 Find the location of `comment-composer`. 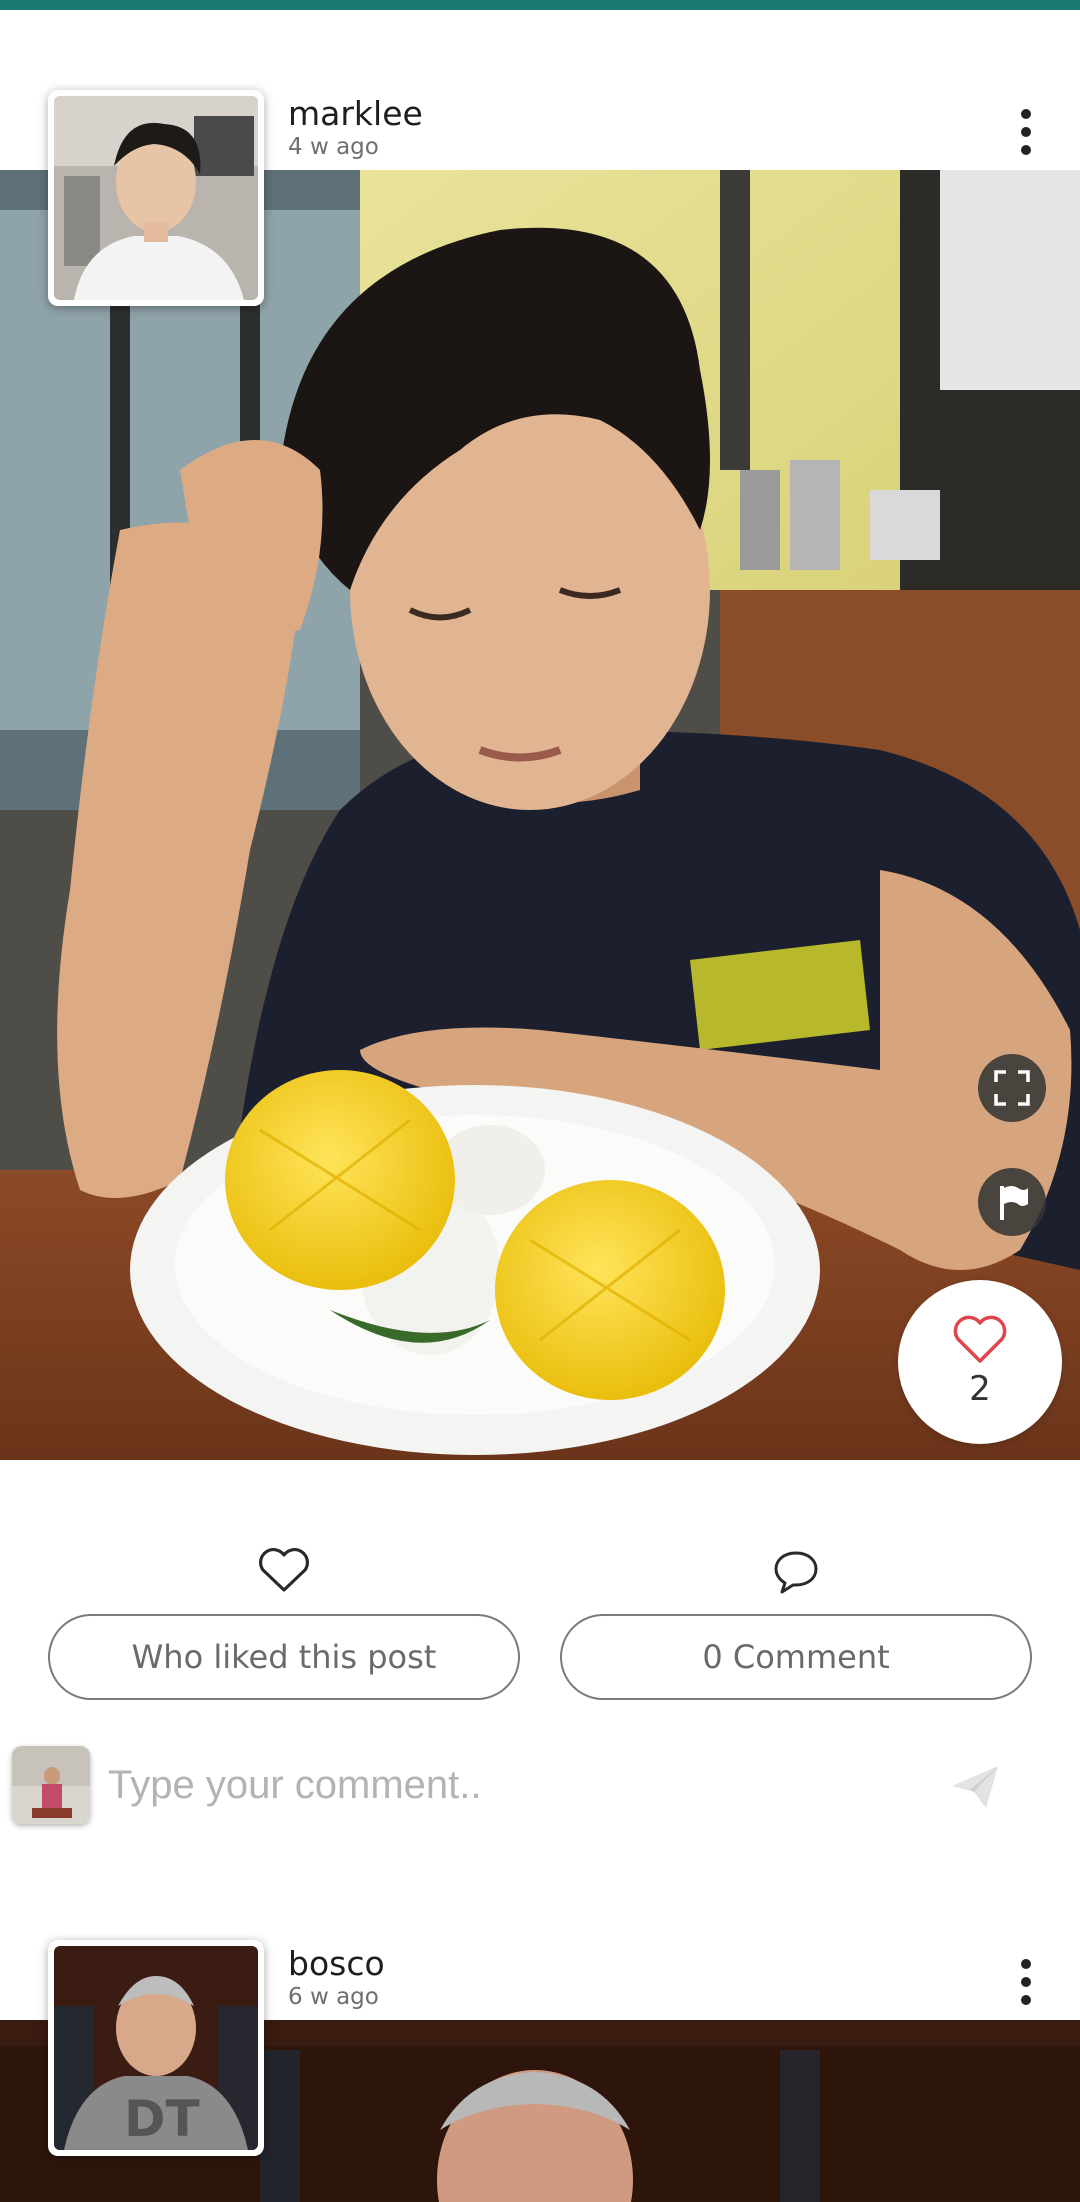

comment-composer is located at coordinates (540, 1787).